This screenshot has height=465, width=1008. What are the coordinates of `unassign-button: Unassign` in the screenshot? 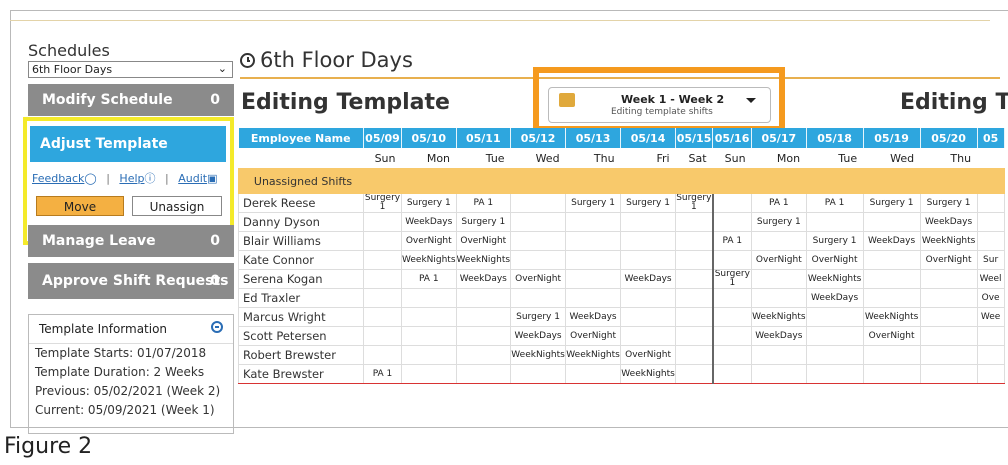 It's located at (177, 206).